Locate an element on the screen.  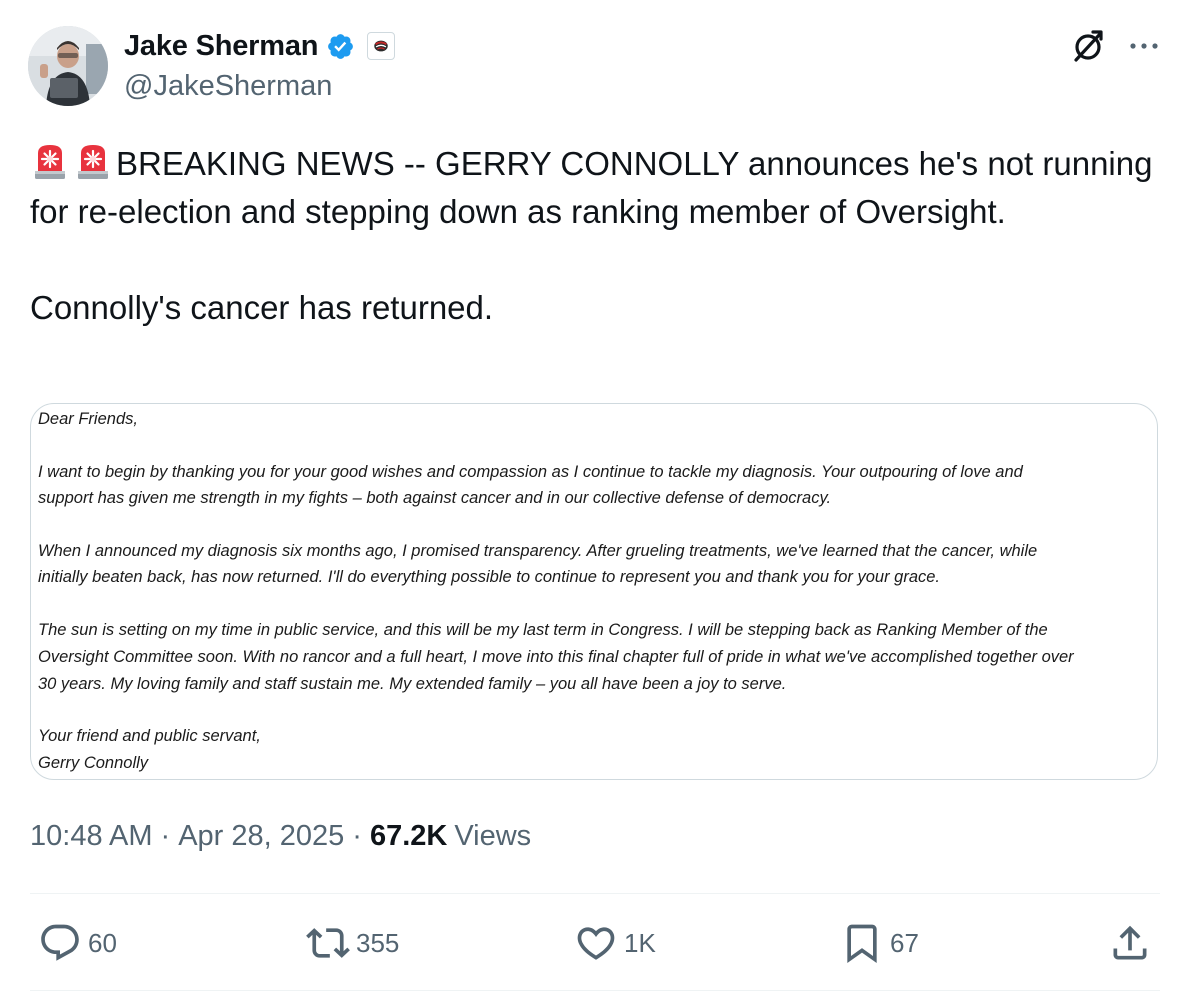
reply-count: 60 is located at coordinates (102, 942).